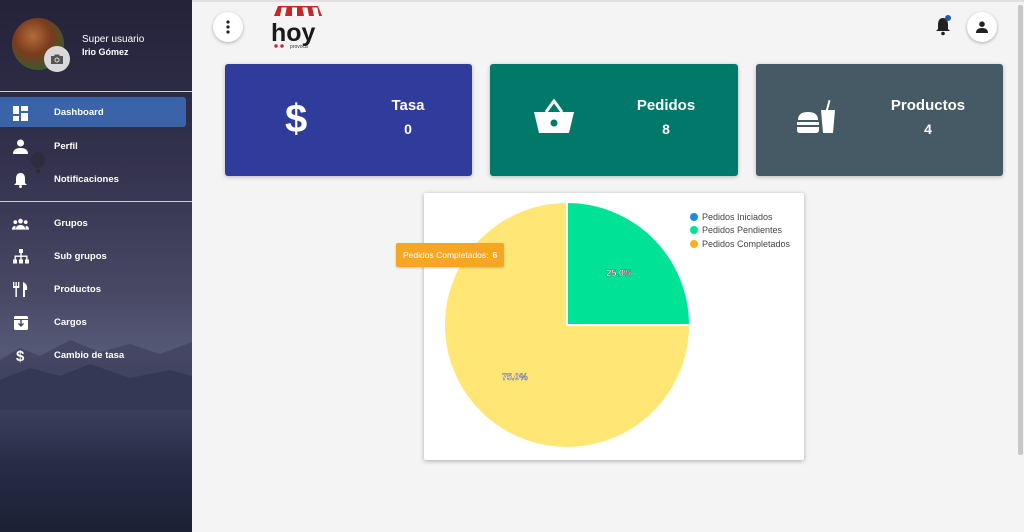 This screenshot has height=532, width=1024. What do you see at coordinates (96, 91) in the screenshot?
I see `divider` at bounding box center [96, 91].